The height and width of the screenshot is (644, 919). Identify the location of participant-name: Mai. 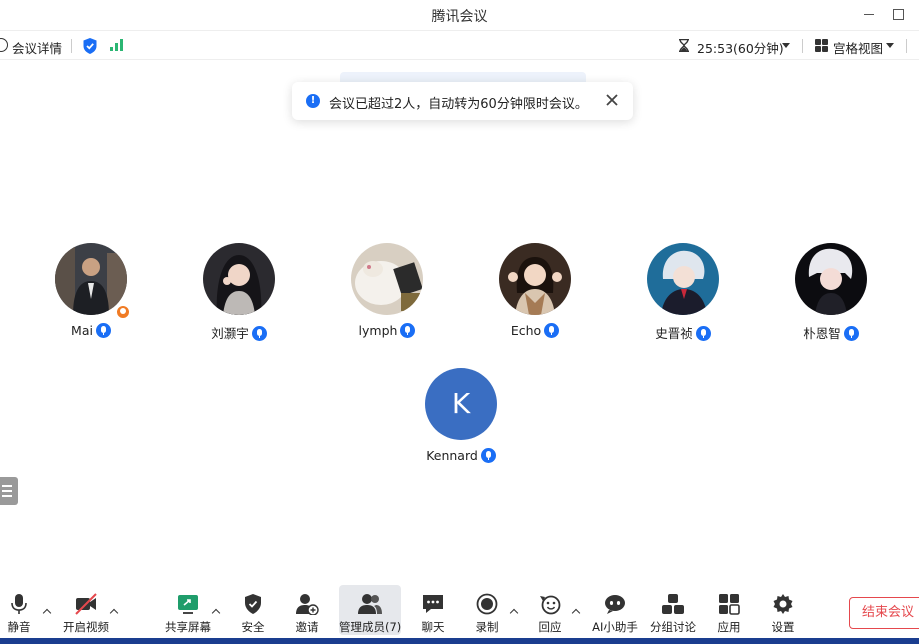
(91, 330).